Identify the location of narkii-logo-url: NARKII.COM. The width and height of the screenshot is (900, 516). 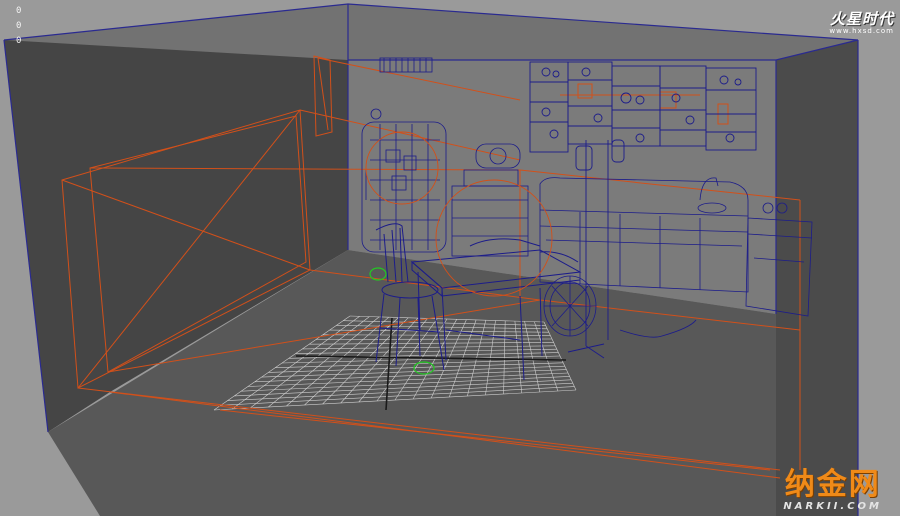
(832, 506).